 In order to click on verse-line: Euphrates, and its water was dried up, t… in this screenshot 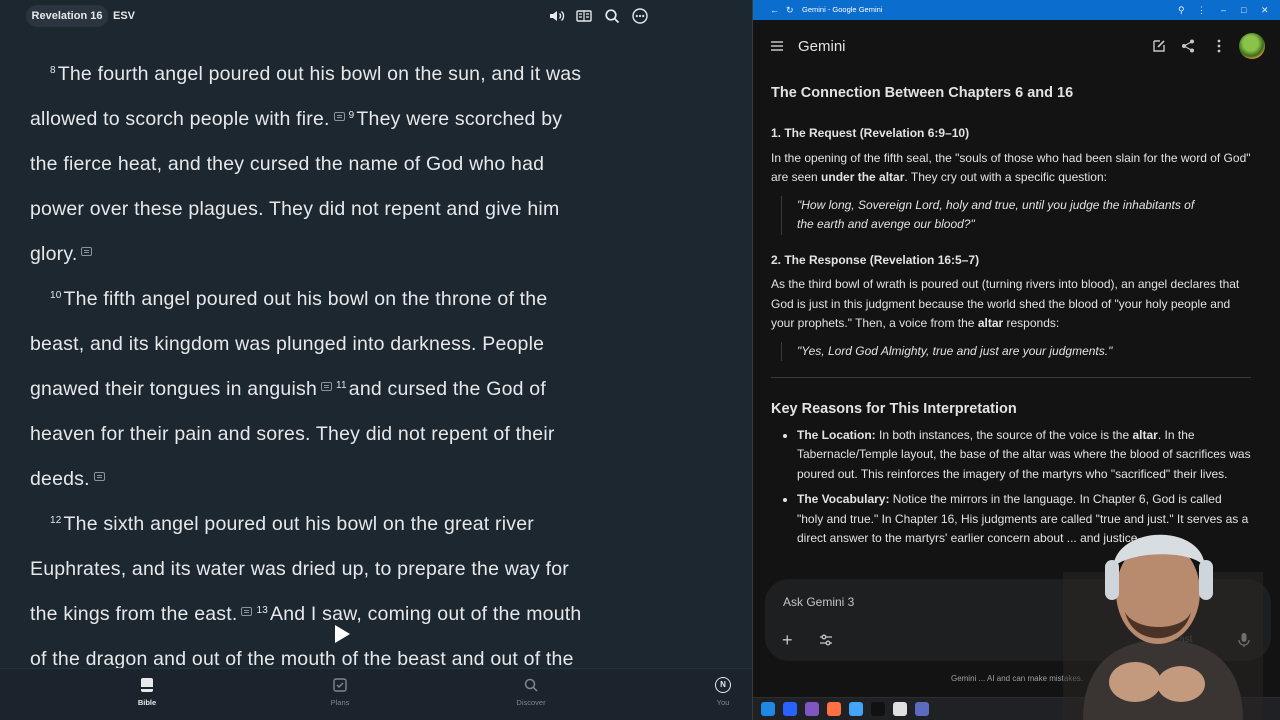, I will do `click(380, 569)`.